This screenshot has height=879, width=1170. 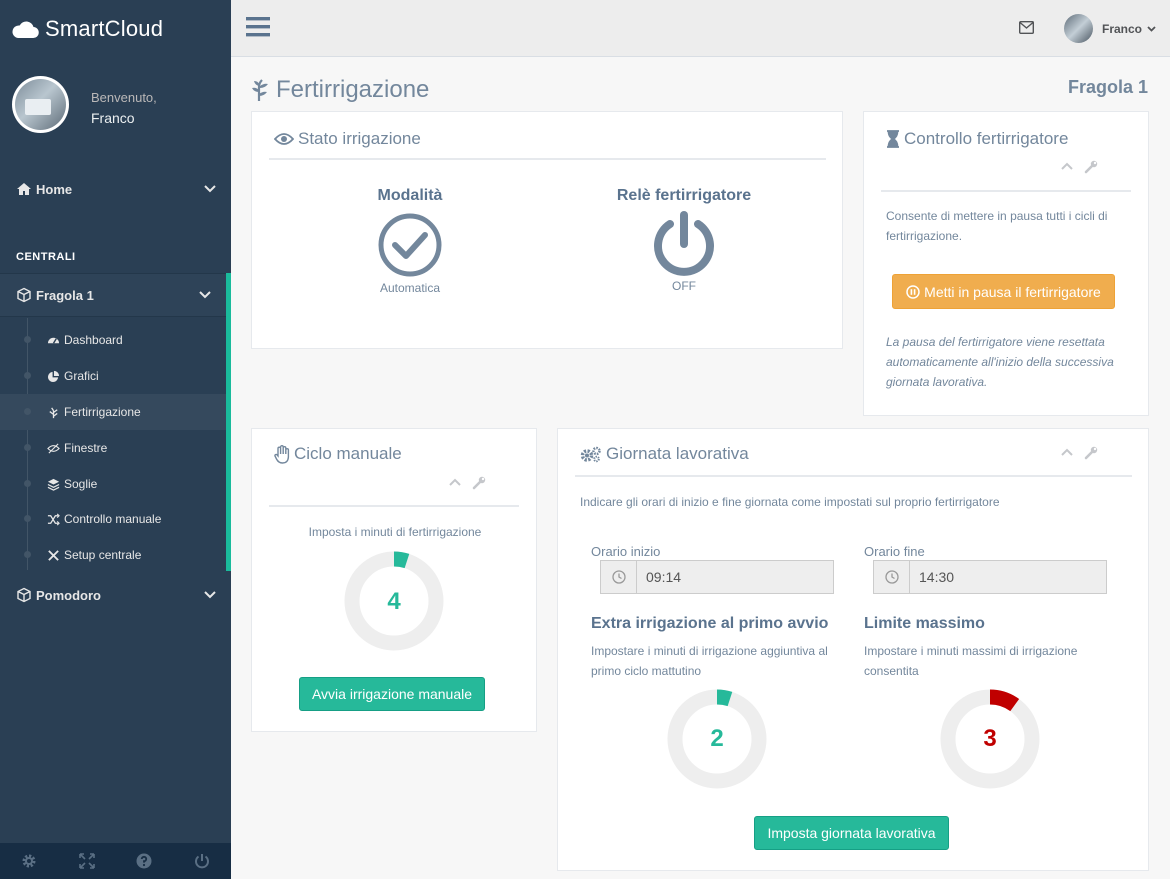 I want to click on panel-title: Controllo fertirrigatore, so click(x=977, y=139).